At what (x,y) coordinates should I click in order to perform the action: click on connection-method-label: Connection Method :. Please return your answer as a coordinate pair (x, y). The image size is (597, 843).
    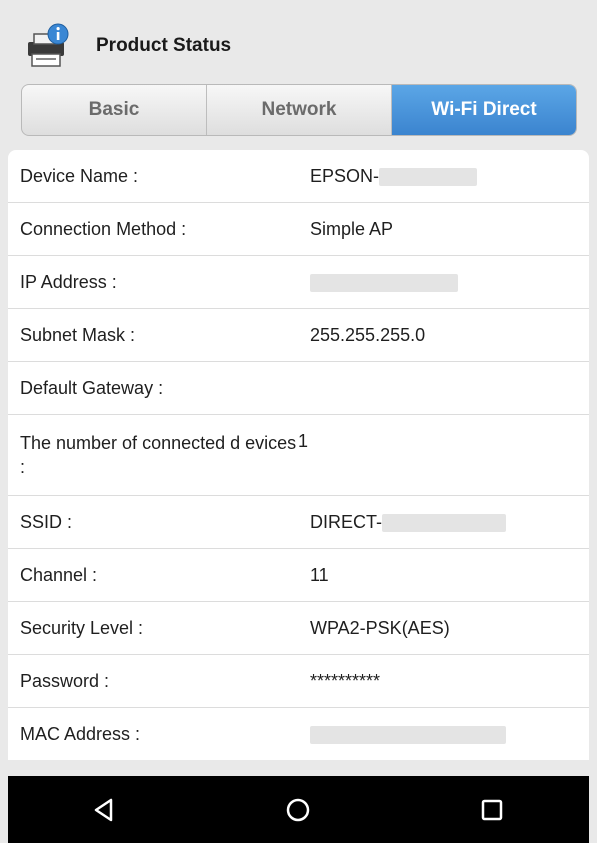
    Looking at the image, I should click on (103, 229).